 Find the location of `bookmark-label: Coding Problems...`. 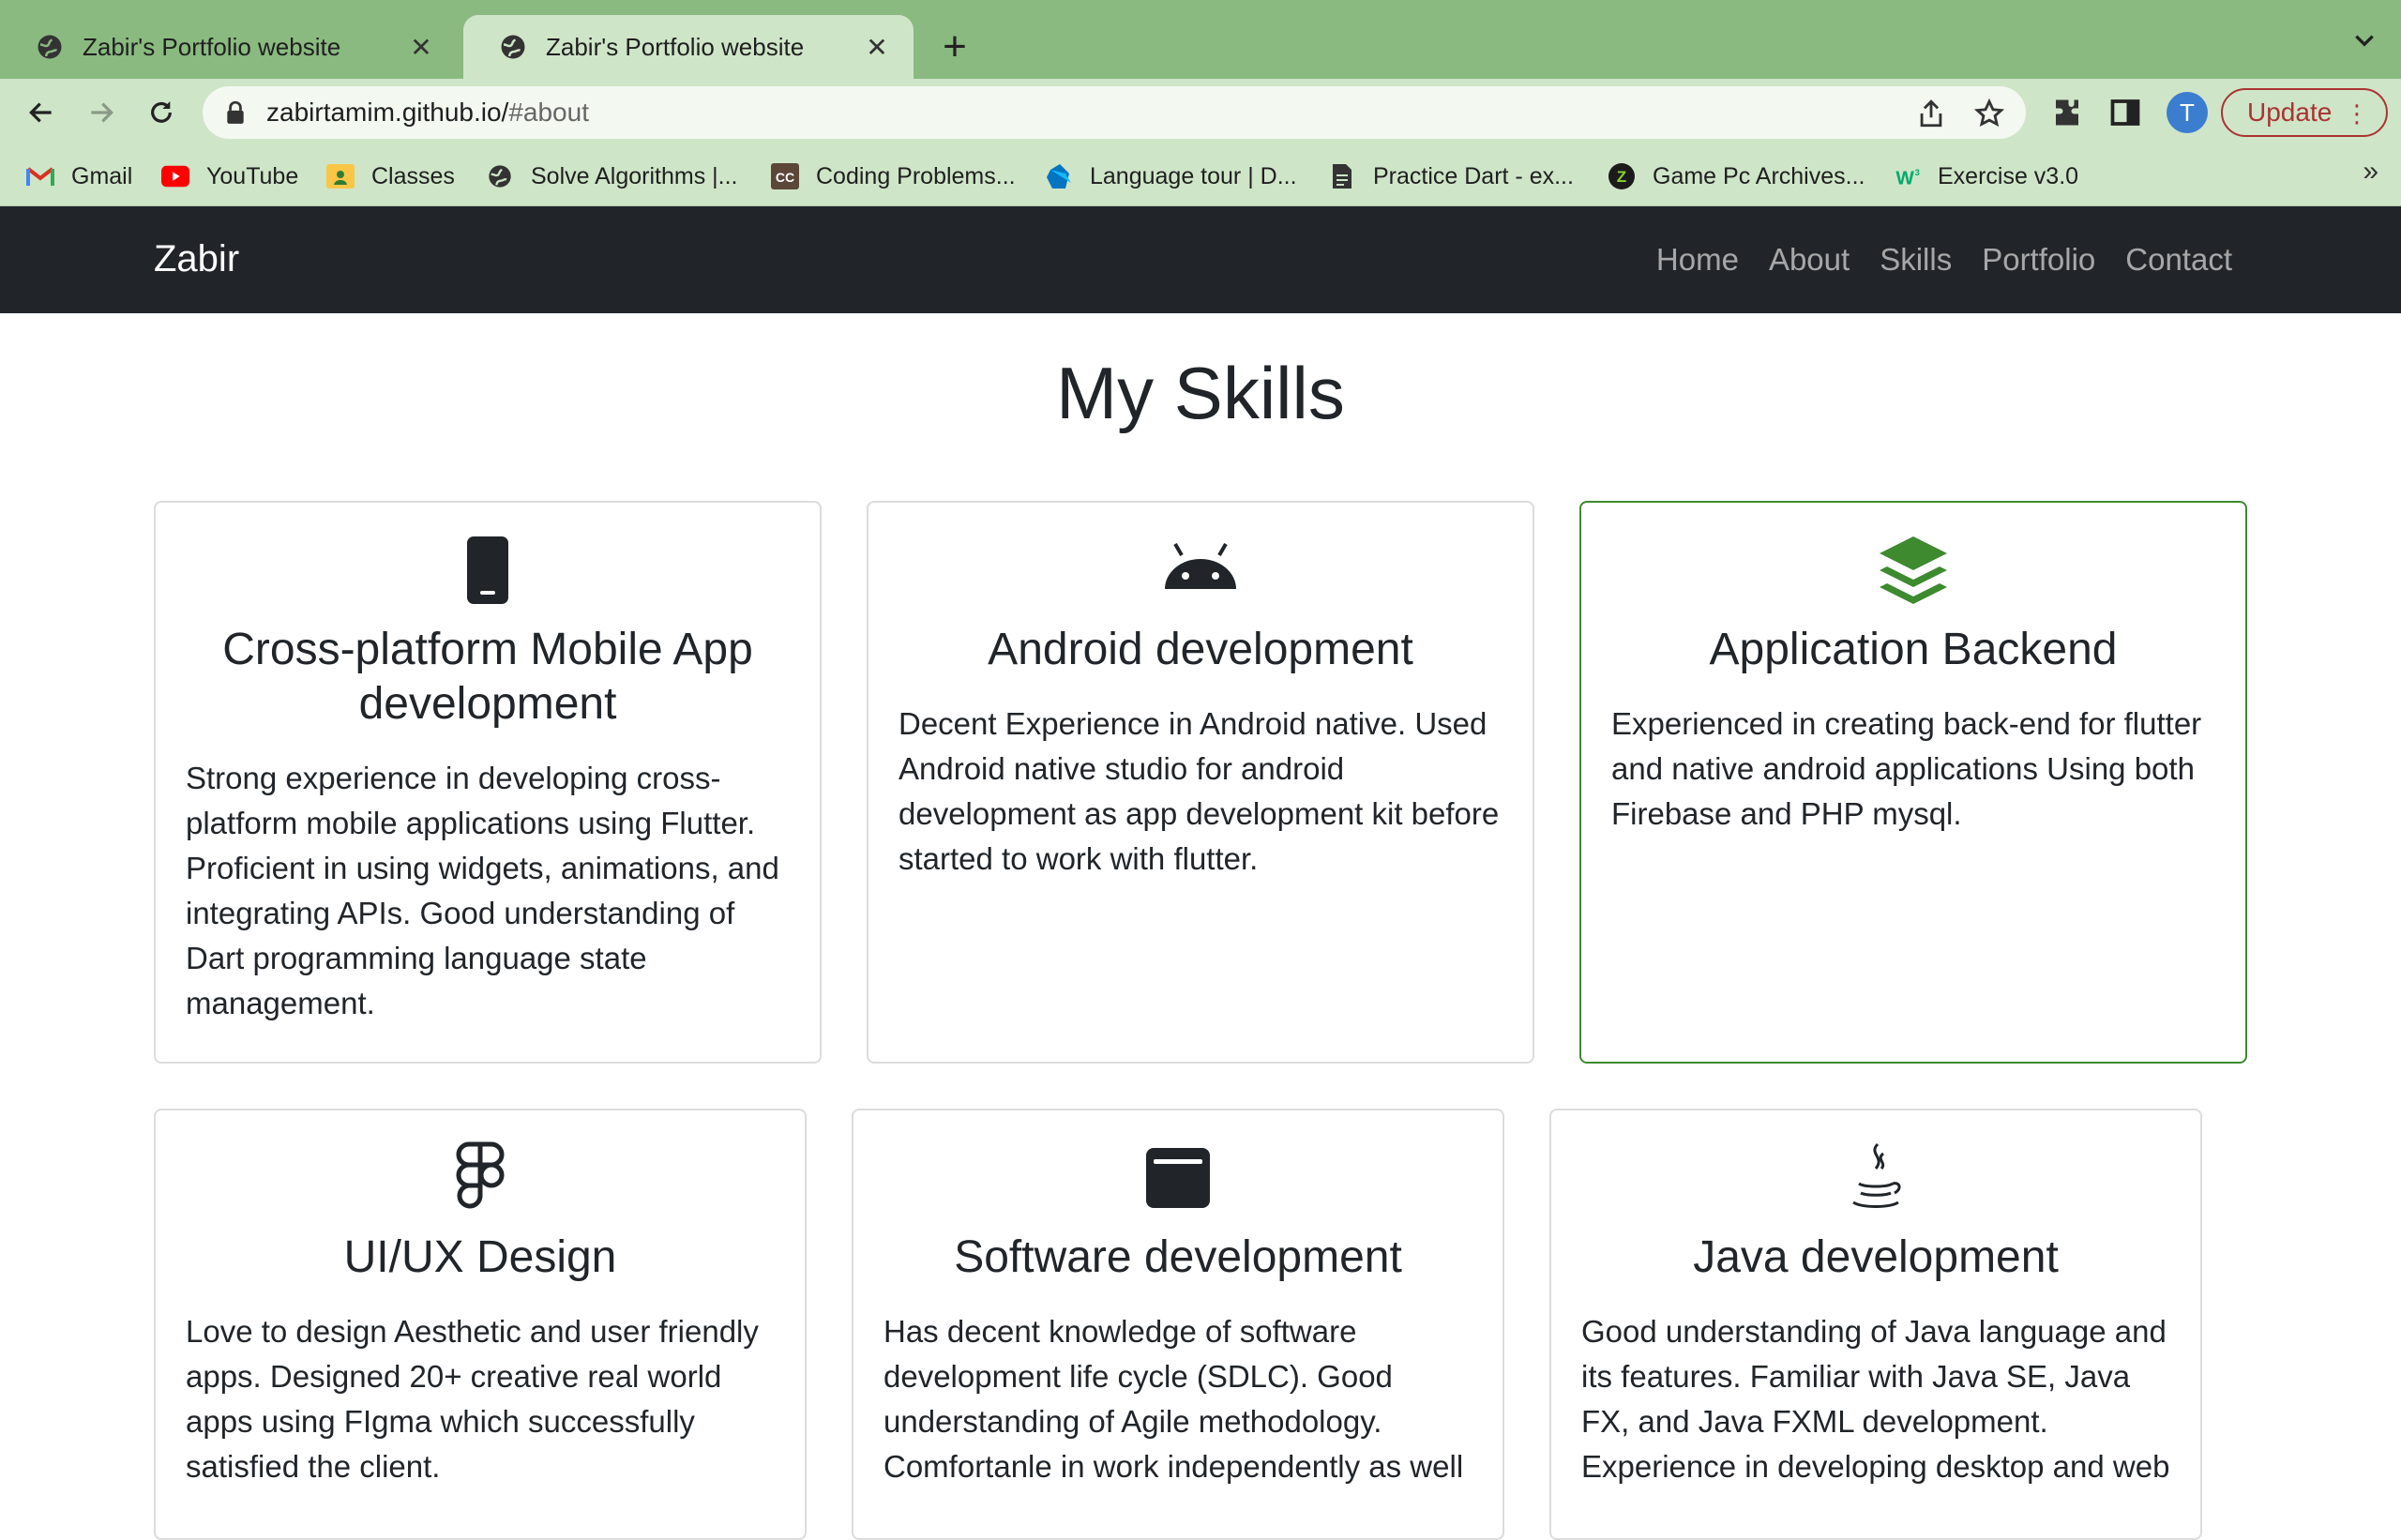

bookmark-label: Coding Problems... is located at coordinates (916, 175).